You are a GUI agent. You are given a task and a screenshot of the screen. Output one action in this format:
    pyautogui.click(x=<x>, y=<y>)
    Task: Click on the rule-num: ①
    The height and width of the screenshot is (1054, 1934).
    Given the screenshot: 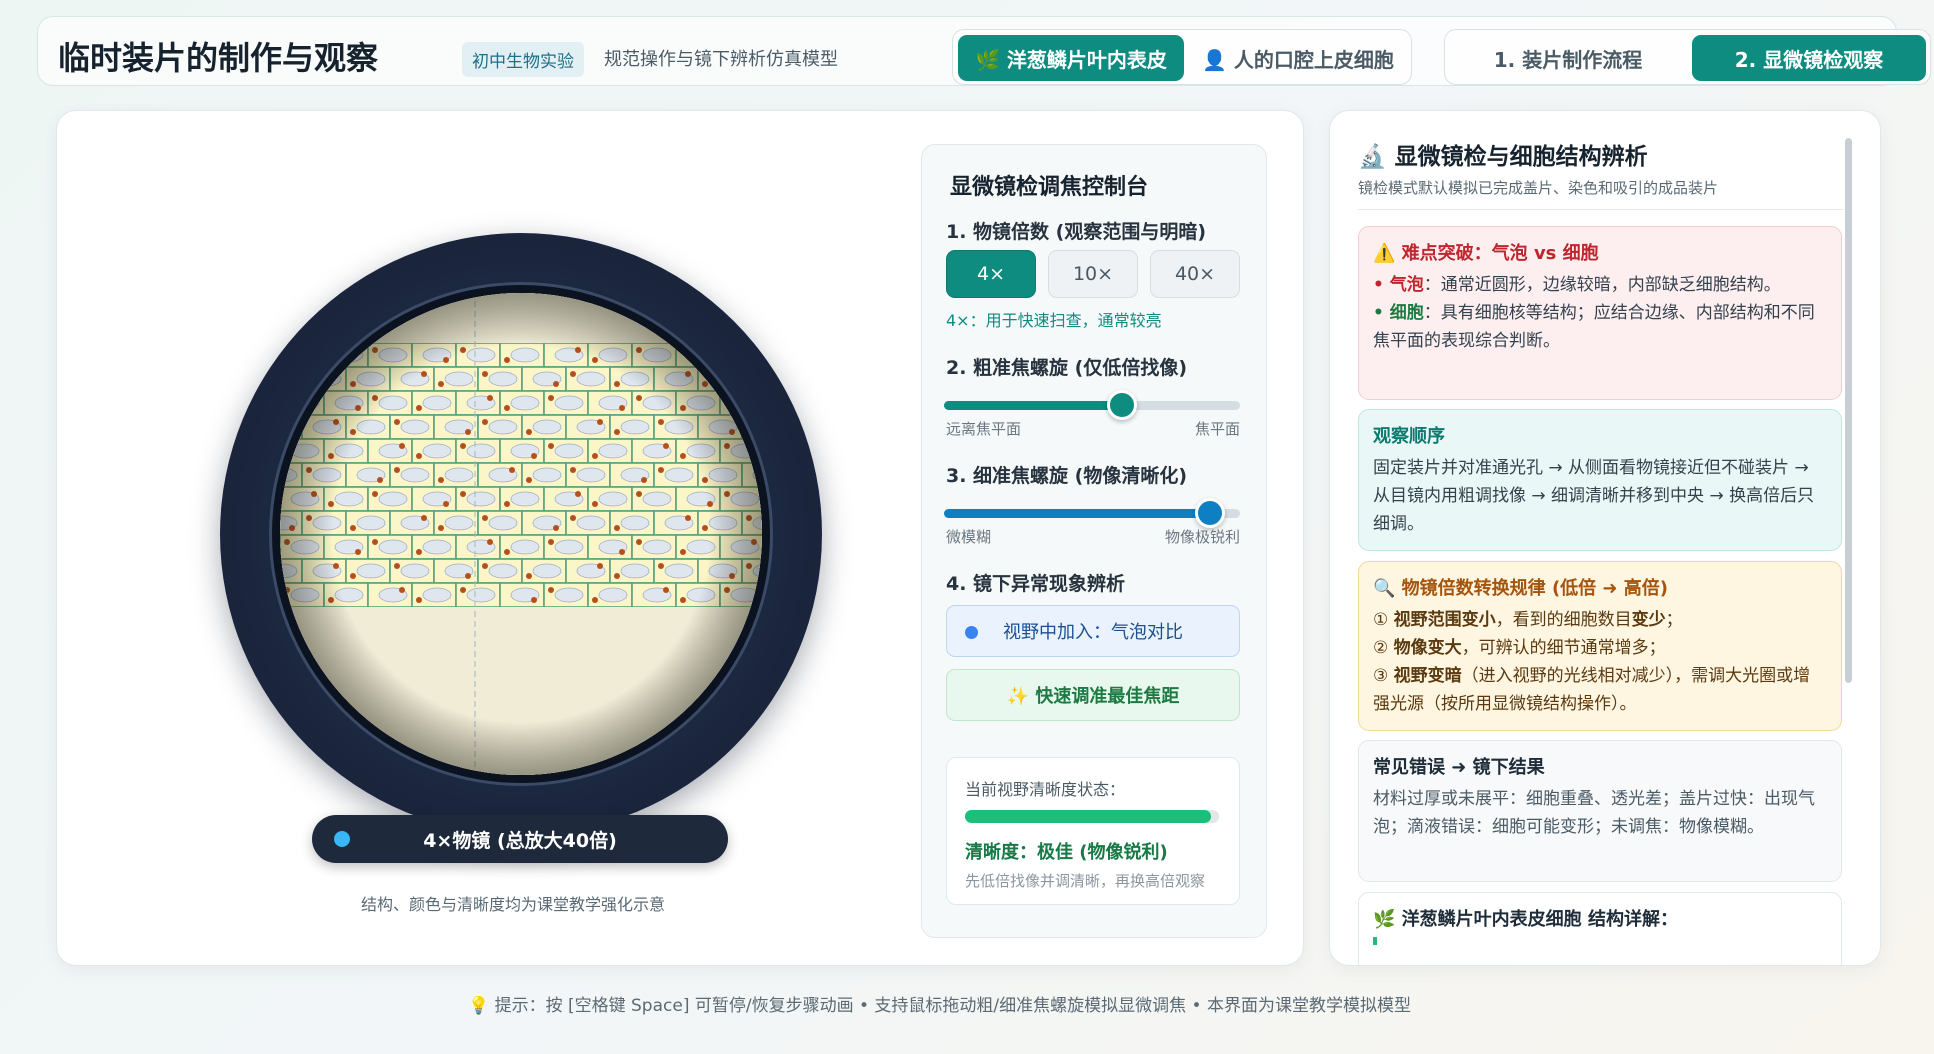 What is the action you would take?
    pyautogui.click(x=1383, y=620)
    